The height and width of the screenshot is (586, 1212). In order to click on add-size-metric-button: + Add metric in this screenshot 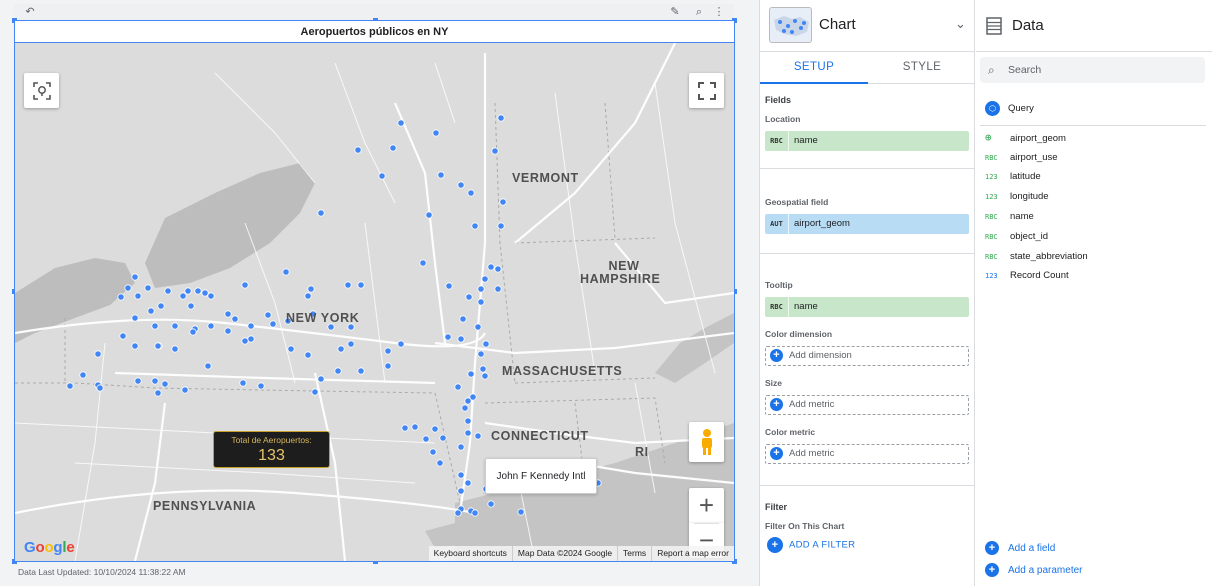, I will do `click(867, 405)`.